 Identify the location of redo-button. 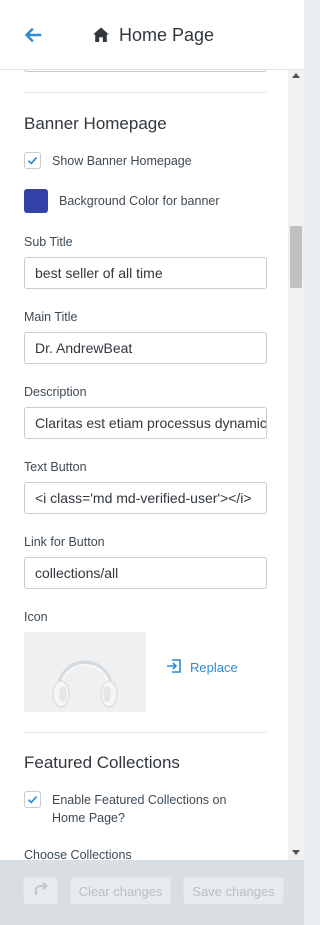
(40, 891).